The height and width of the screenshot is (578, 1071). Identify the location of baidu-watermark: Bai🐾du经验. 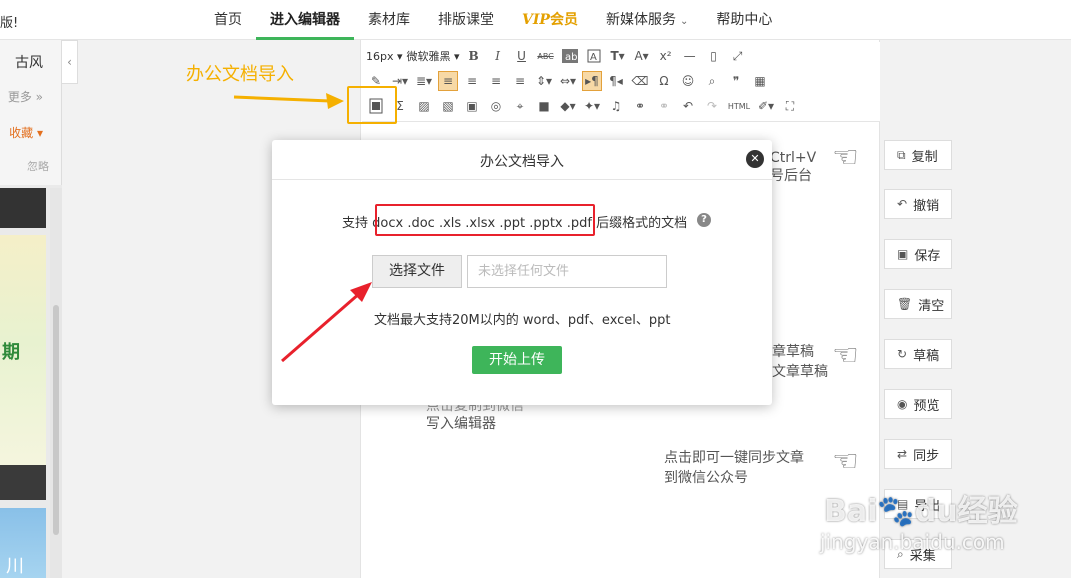
(921, 508).